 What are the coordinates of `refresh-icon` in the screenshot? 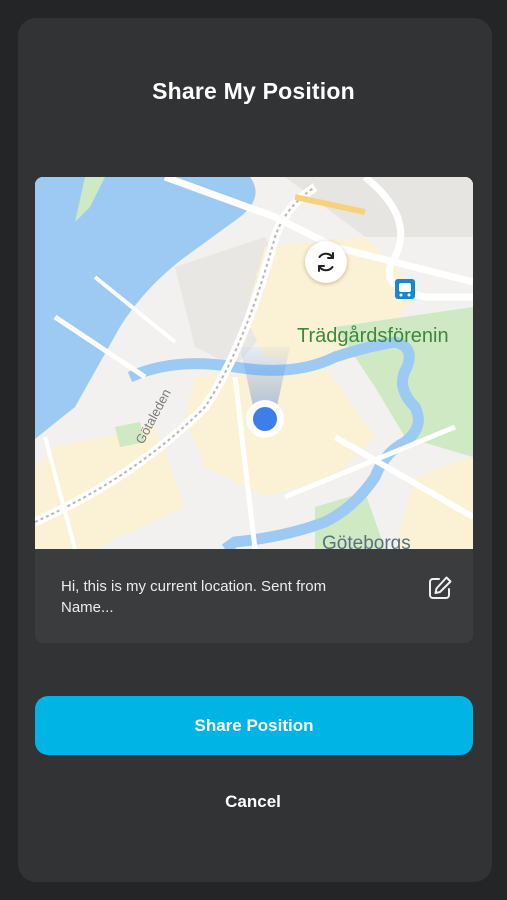 It's located at (326, 262).